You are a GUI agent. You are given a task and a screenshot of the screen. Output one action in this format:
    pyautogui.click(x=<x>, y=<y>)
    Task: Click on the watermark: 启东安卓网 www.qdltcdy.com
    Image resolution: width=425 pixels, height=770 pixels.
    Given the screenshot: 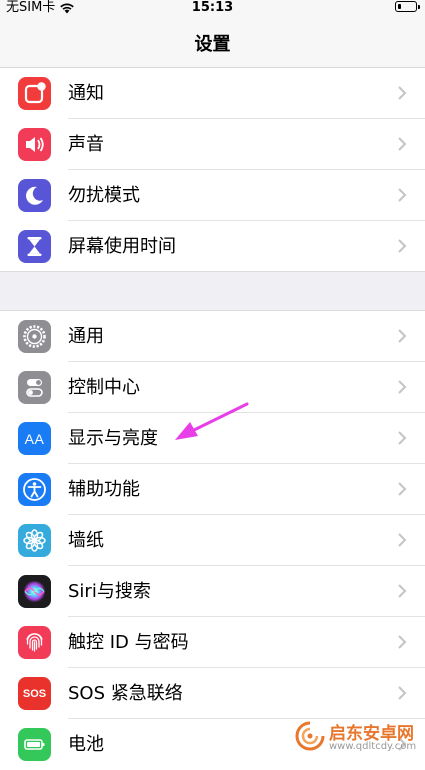 What is the action you would take?
    pyautogui.click(x=357, y=737)
    